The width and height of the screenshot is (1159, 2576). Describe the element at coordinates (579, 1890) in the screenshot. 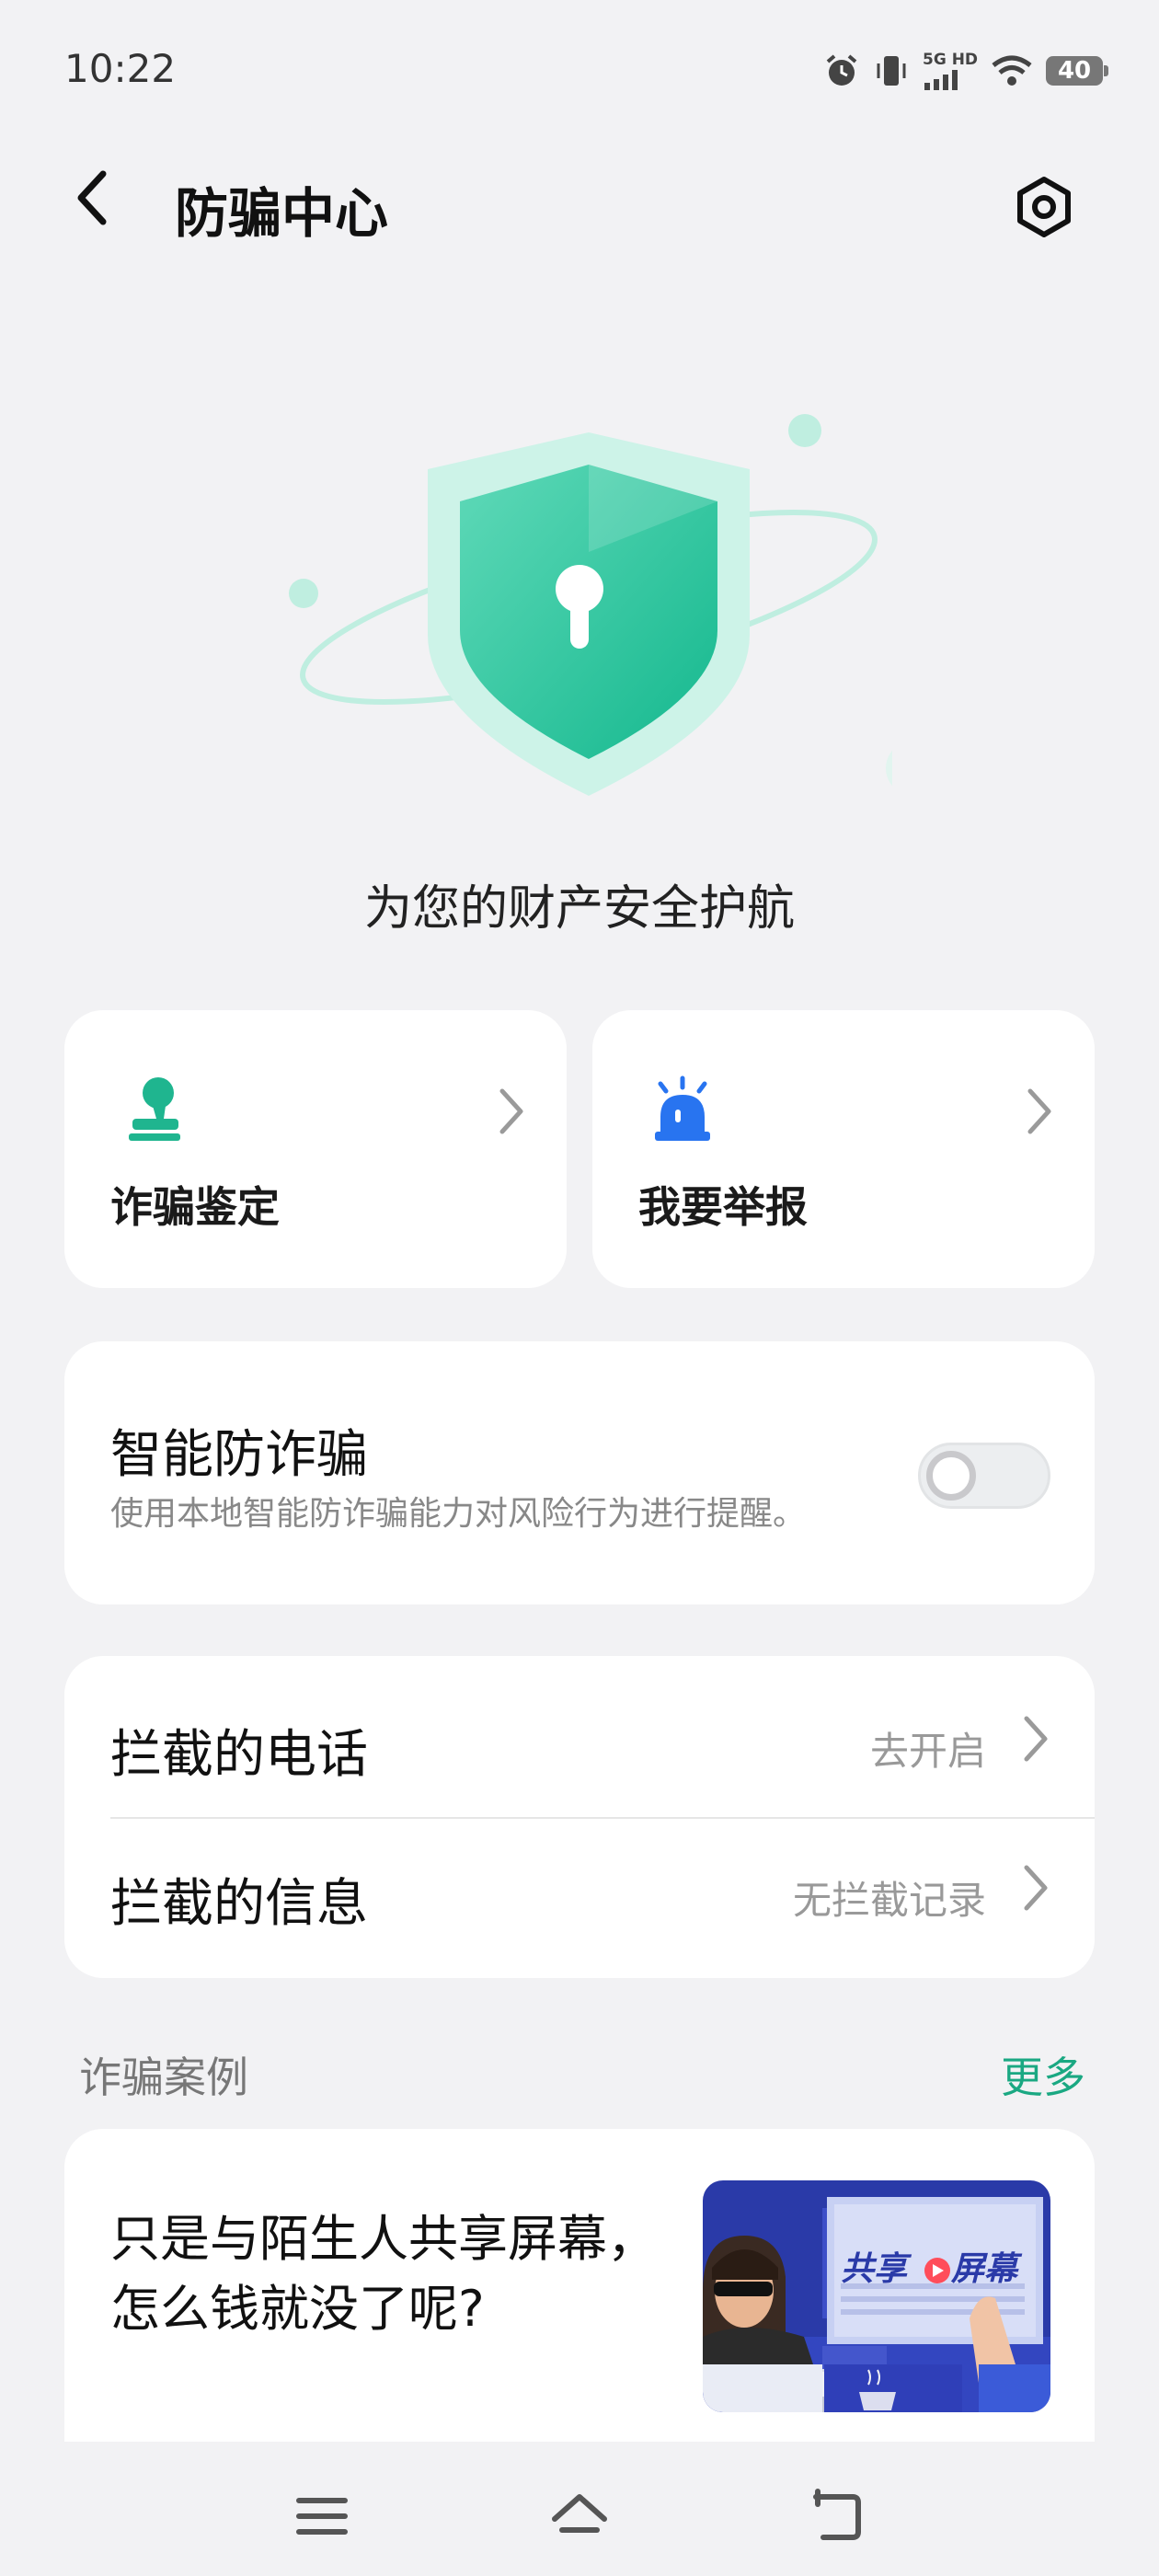

I see `intercepted-messages-row: 拦截的信息 无拦截记录` at that location.